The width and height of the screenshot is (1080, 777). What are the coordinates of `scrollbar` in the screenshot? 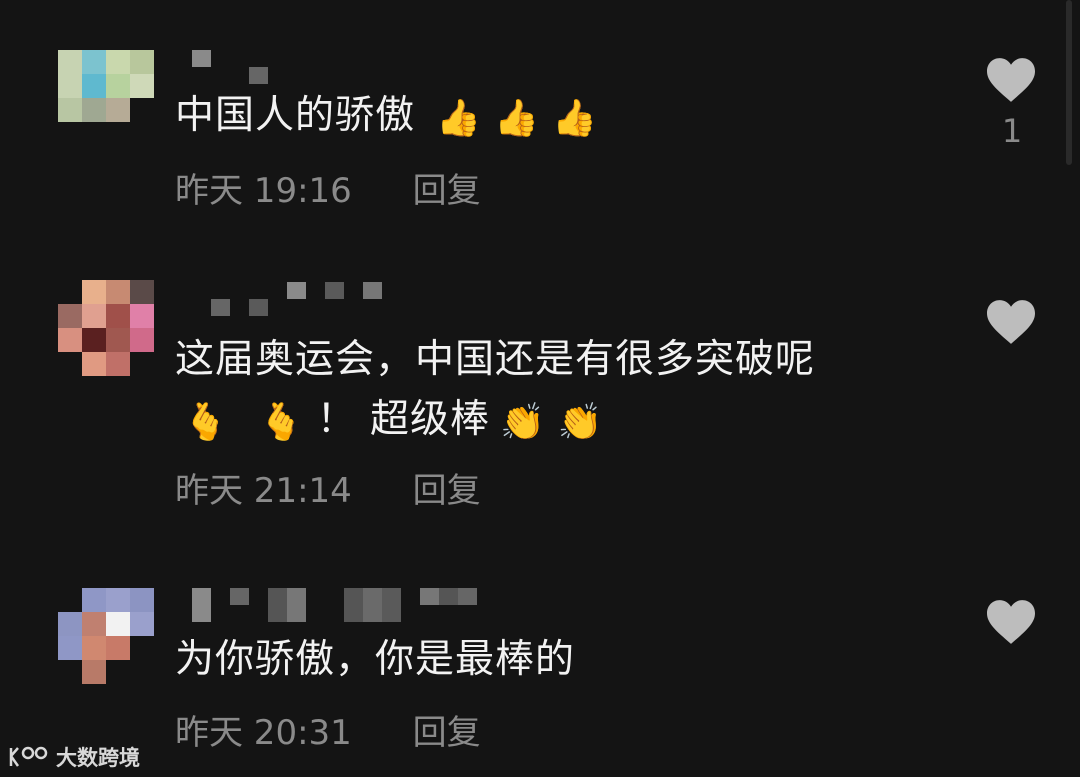 It's located at (1069, 82).